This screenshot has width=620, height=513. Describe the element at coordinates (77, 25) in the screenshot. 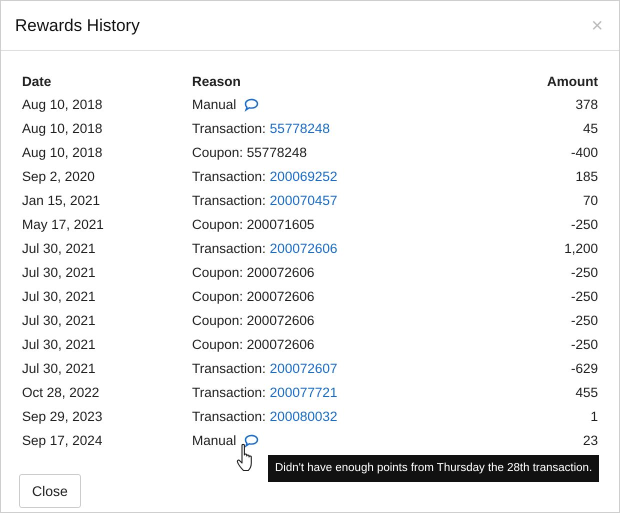

I see `dialog-title: Rewards History` at that location.